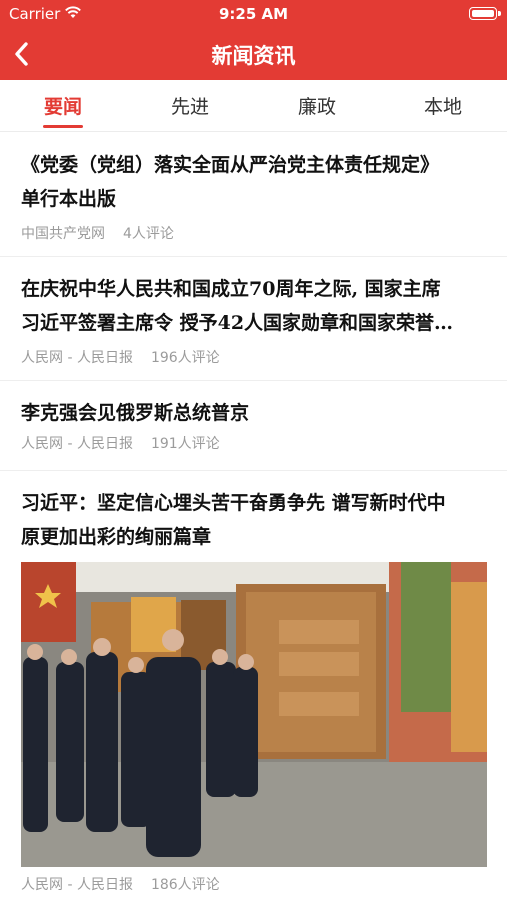 This screenshot has width=507, height=900. Describe the element at coordinates (485, 13) in the screenshot. I see `battery-icon` at that location.